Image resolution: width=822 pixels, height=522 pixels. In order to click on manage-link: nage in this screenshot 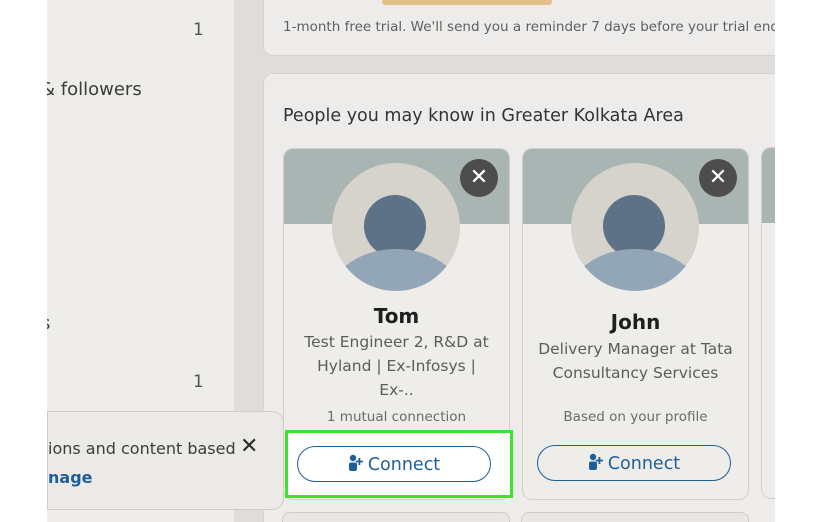, I will do `click(70, 477)`.